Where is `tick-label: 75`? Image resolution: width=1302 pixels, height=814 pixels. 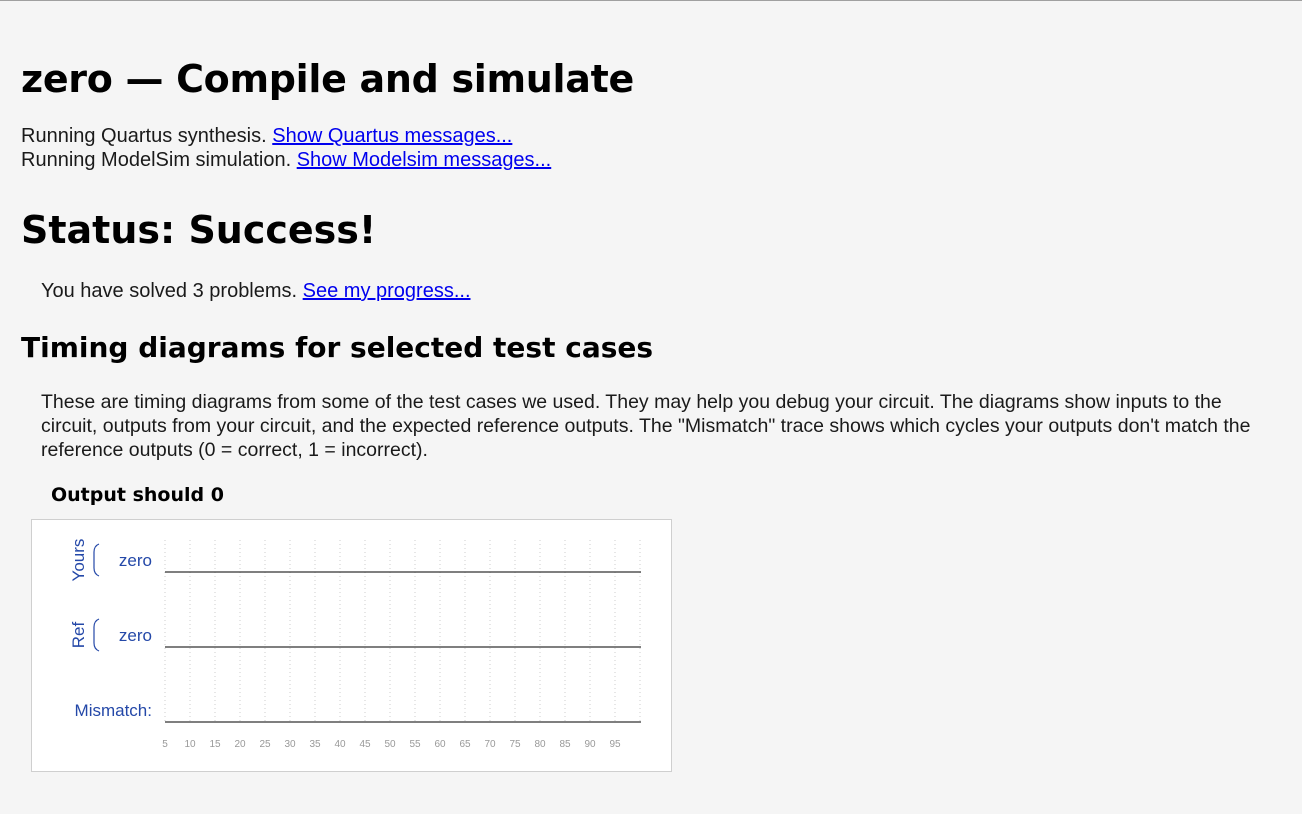
tick-label: 75 is located at coordinates (515, 744).